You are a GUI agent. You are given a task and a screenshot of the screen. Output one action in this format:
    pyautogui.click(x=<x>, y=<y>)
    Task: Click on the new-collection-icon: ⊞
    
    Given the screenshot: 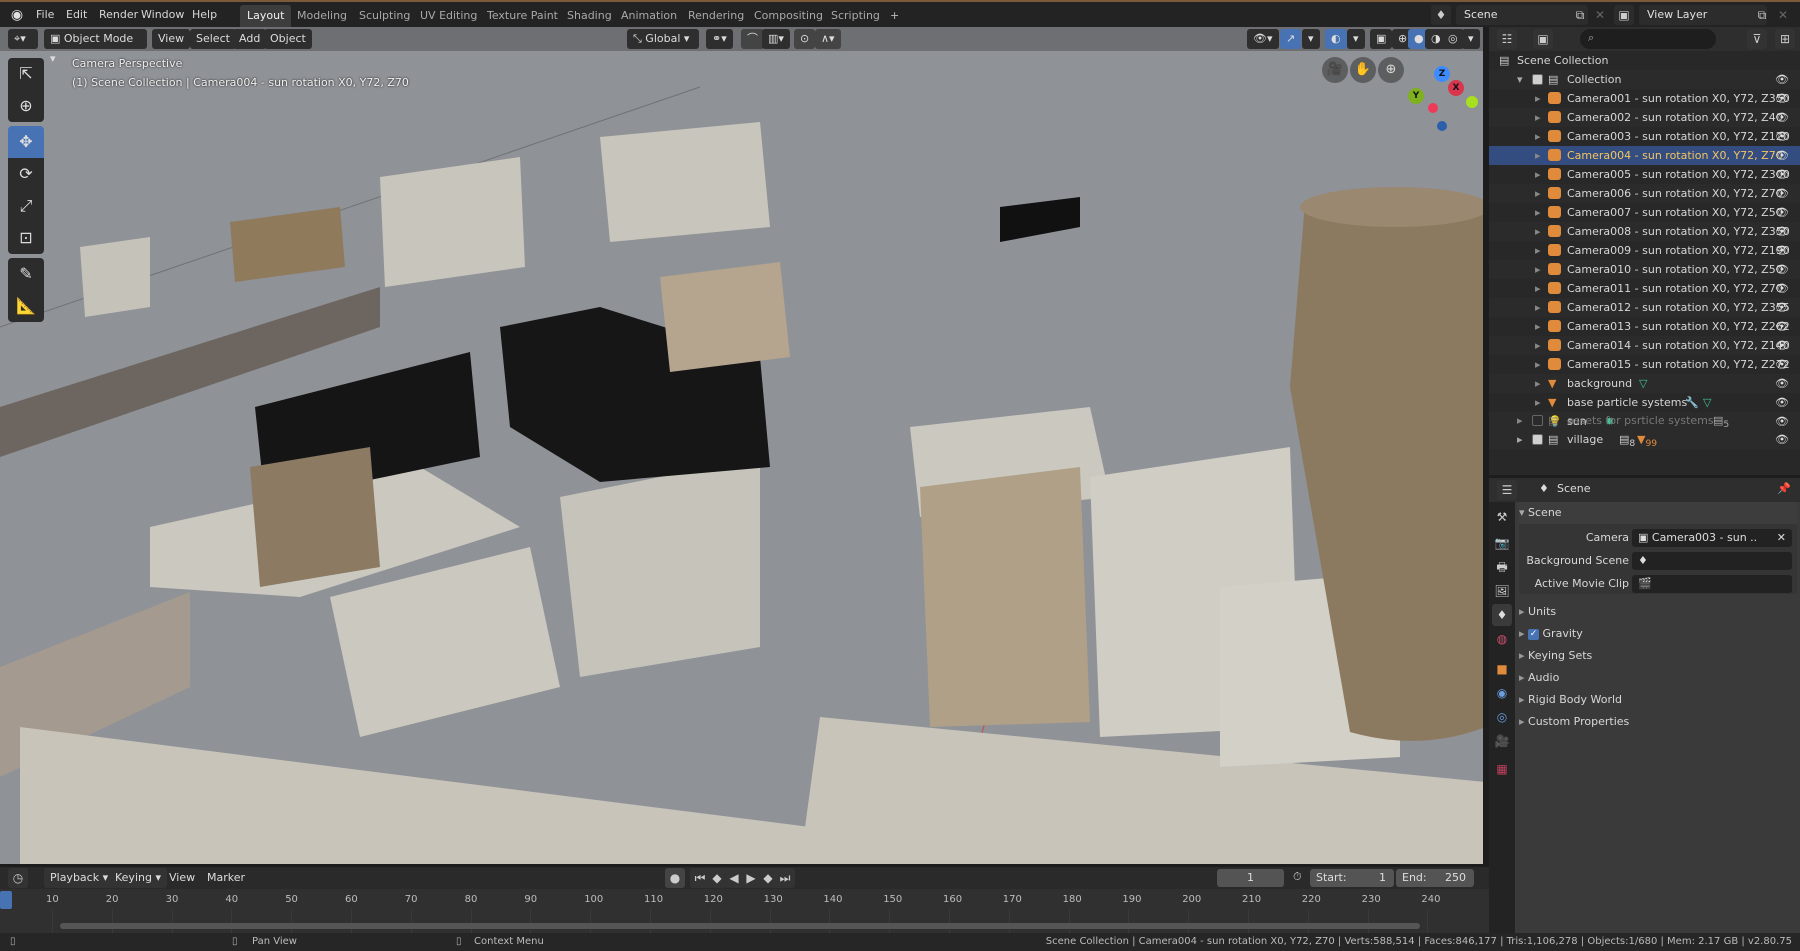 What is the action you would take?
    pyautogui.click(x=1785, y=39)
    